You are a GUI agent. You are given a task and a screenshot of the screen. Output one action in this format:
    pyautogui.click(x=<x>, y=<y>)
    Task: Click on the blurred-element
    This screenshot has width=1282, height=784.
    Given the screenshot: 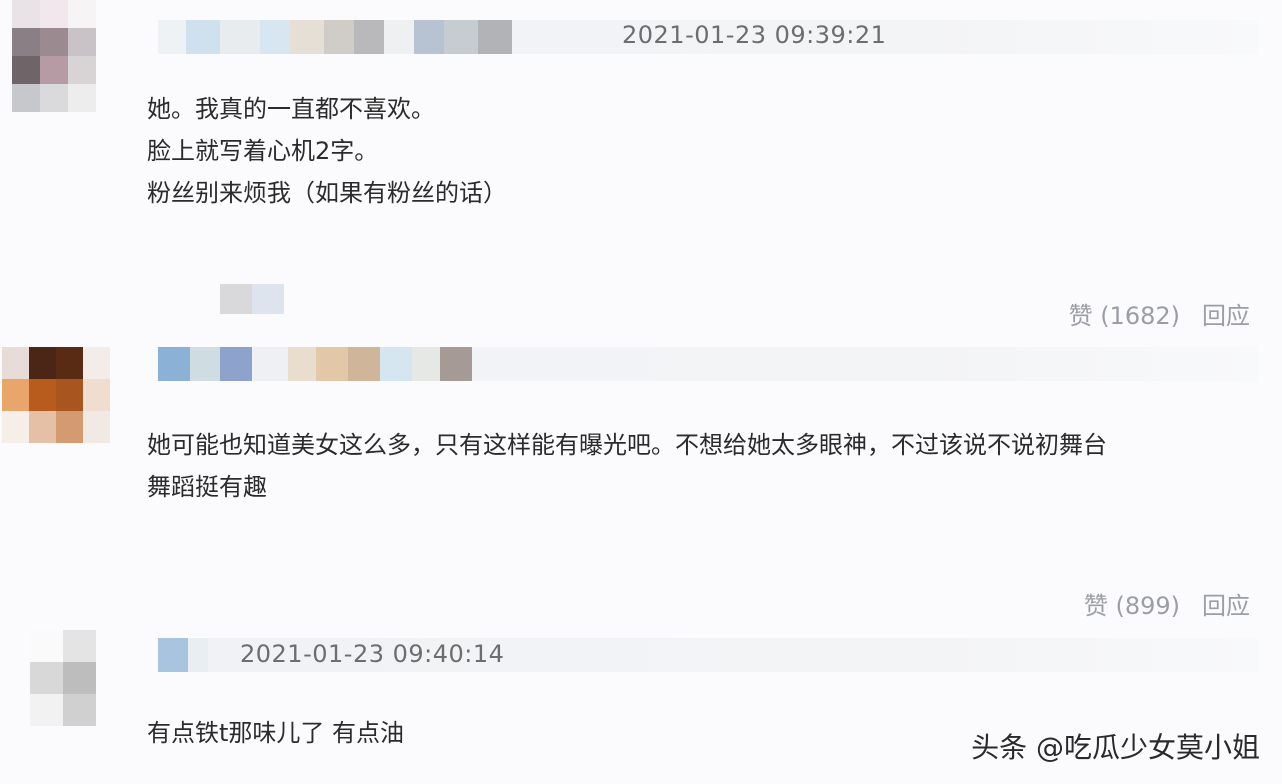 What is the action you would take?
    pyautogui.click(x=252, y=299)
    